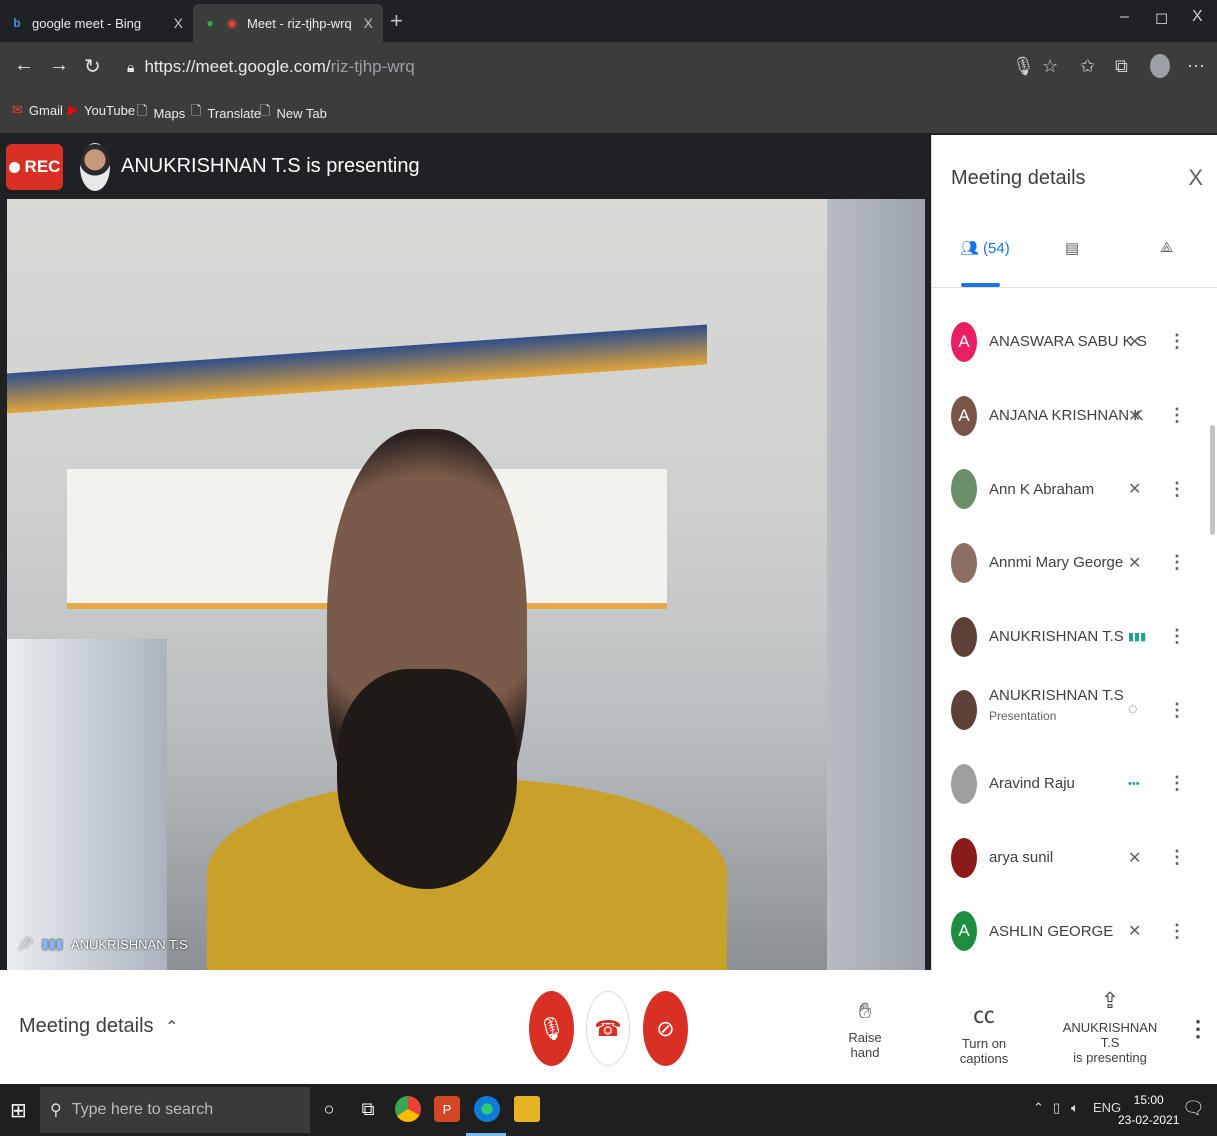 The image size is (1217, 1136). I want to click on presenter-avatar, so click(95, 167).